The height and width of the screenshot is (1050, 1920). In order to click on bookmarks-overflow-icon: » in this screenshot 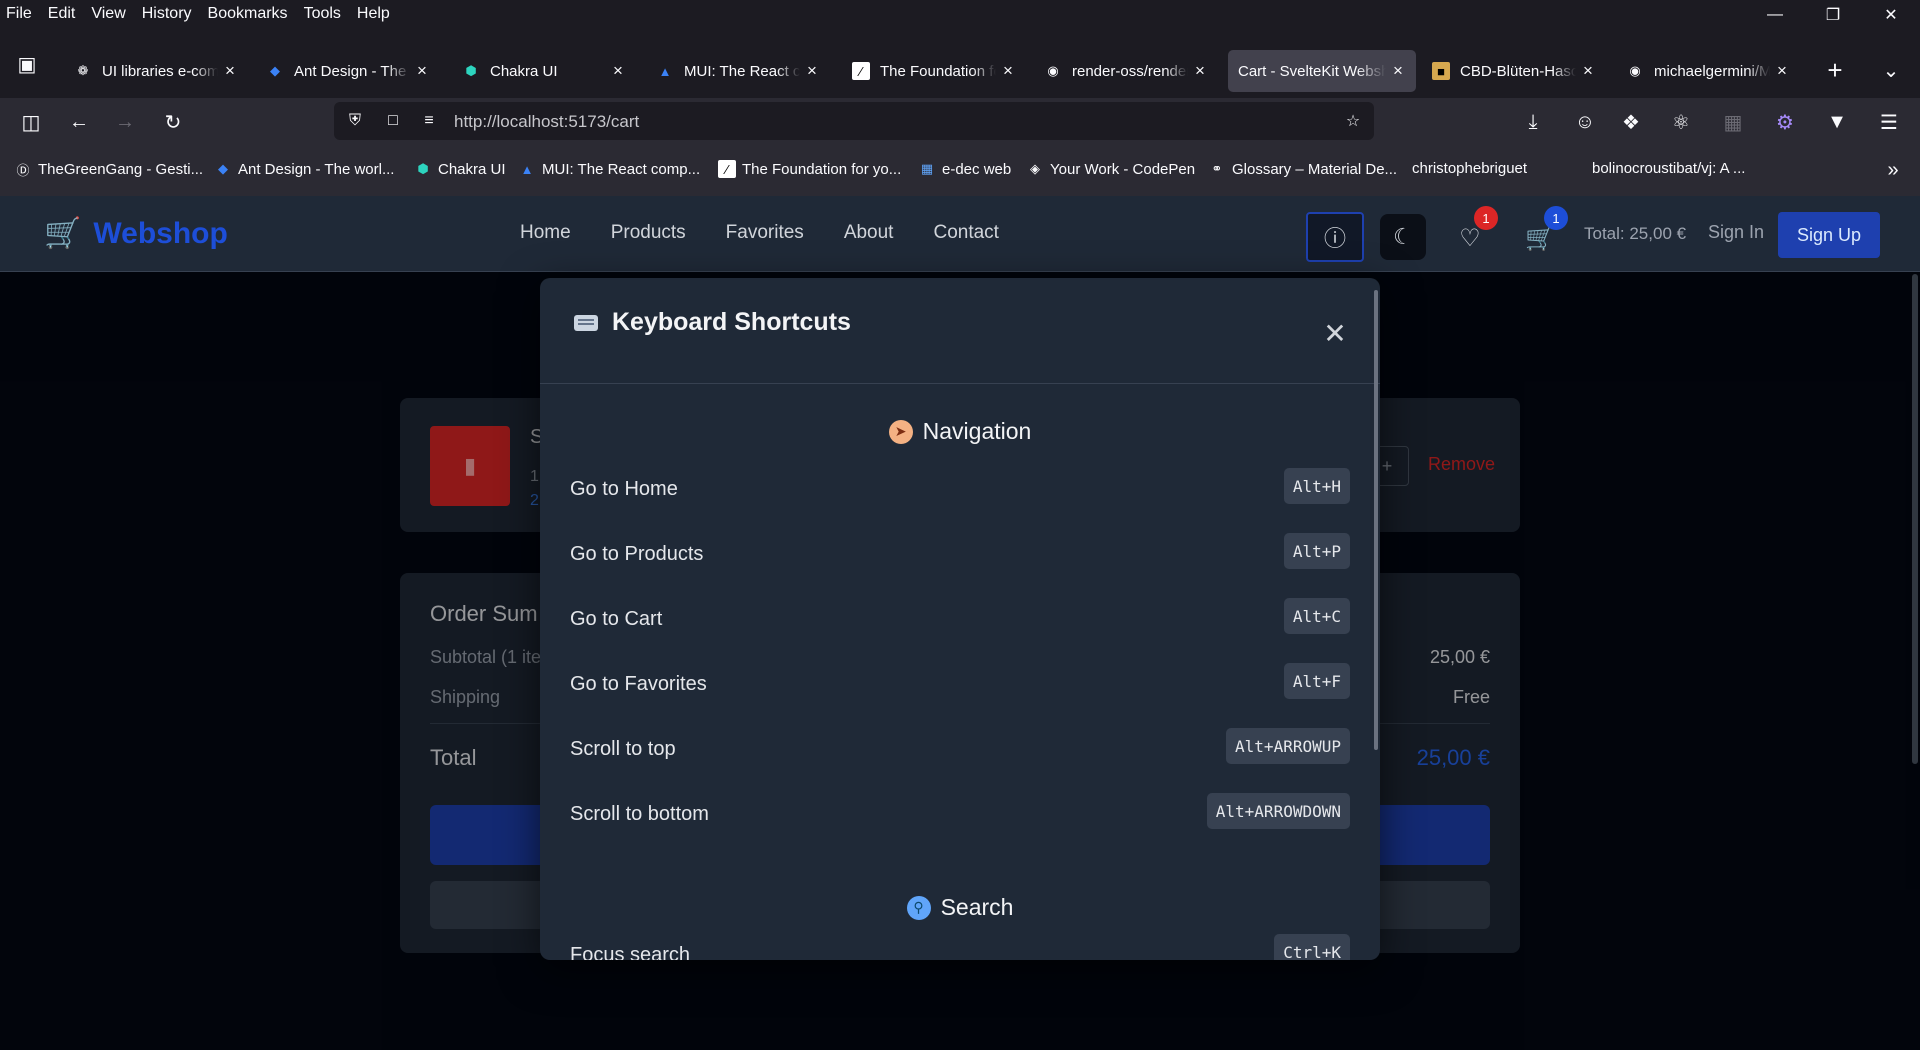, I will do `click(1893, 170)`.